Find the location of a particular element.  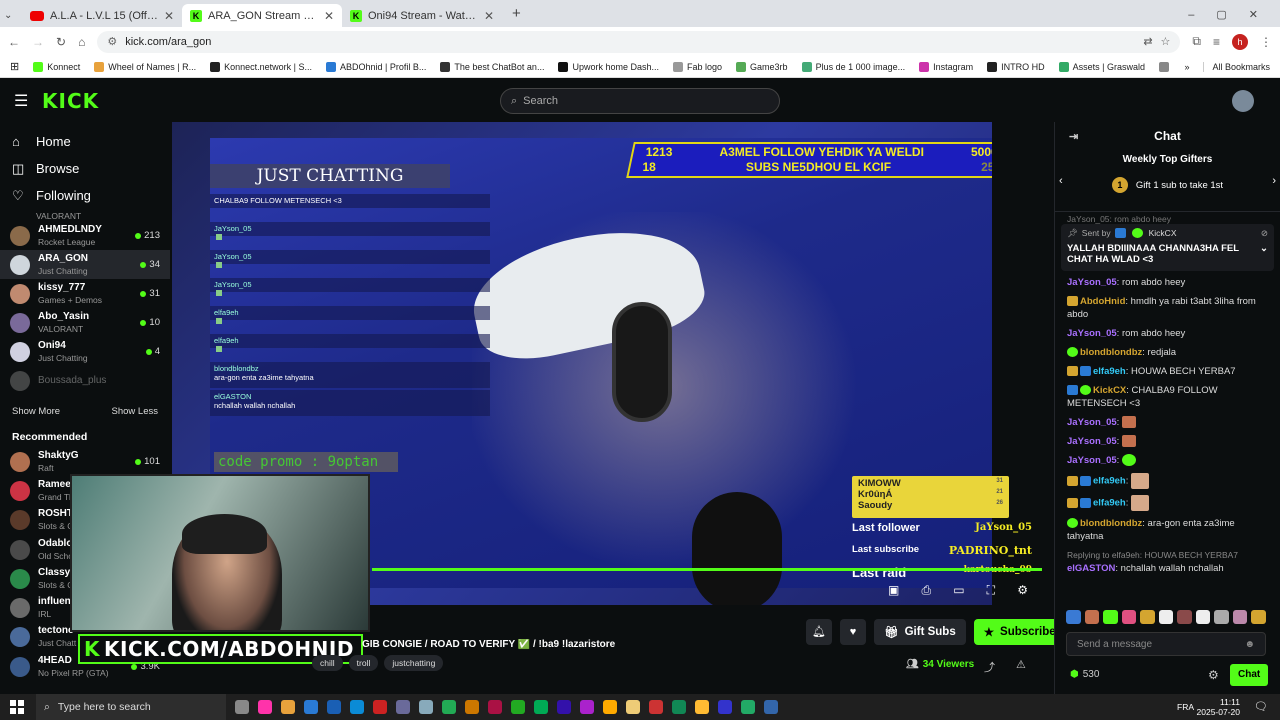

sidebar-channel: Oni94 Just Chatting 4 is located at coordinates (85, 351).